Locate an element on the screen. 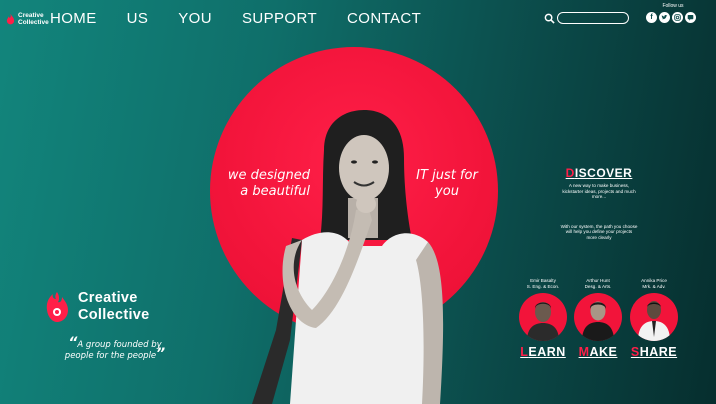 The height and width of the screenshot is (404, 716). header-brand: Creative Collective is located at coordinates (27, 19).